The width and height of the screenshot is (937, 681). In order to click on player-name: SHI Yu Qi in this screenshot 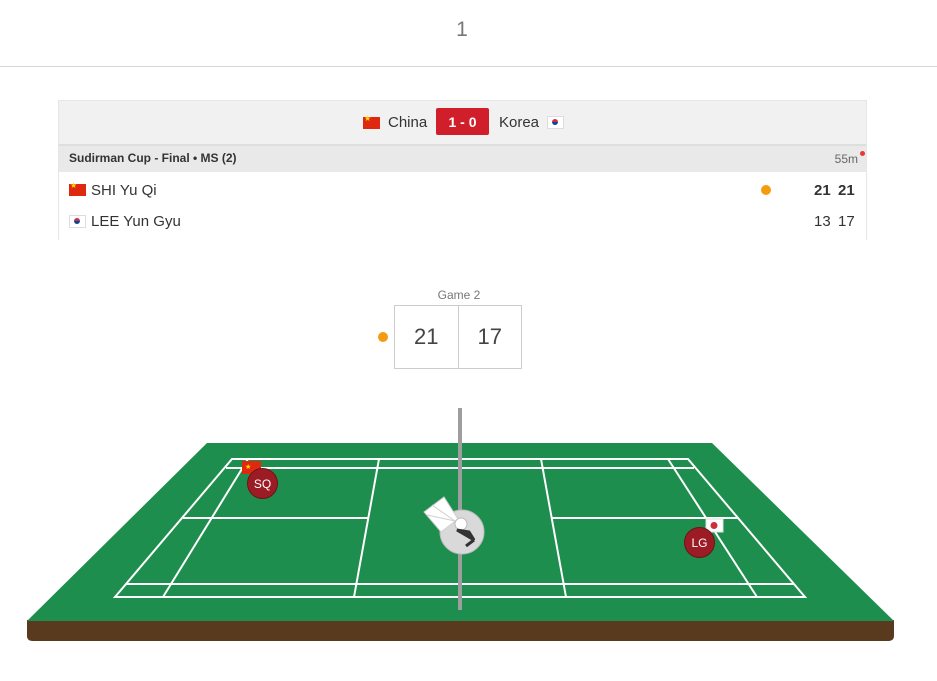, I will do `click(124, 190)`.